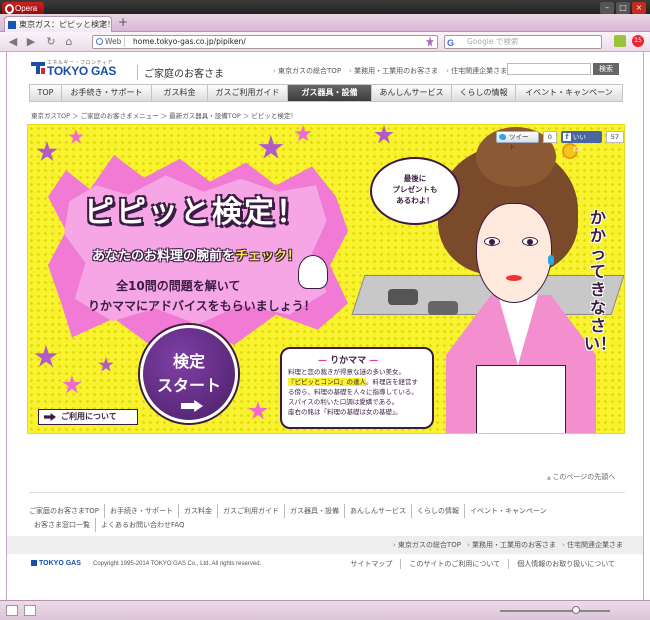 The width and height of the screenshot is (650, 620). What do you see at coordinates (592, 545) in the screenshot?
I see `footer-bar-link-housing: 住宅関連企業さま` at bounding box center [592, 545].